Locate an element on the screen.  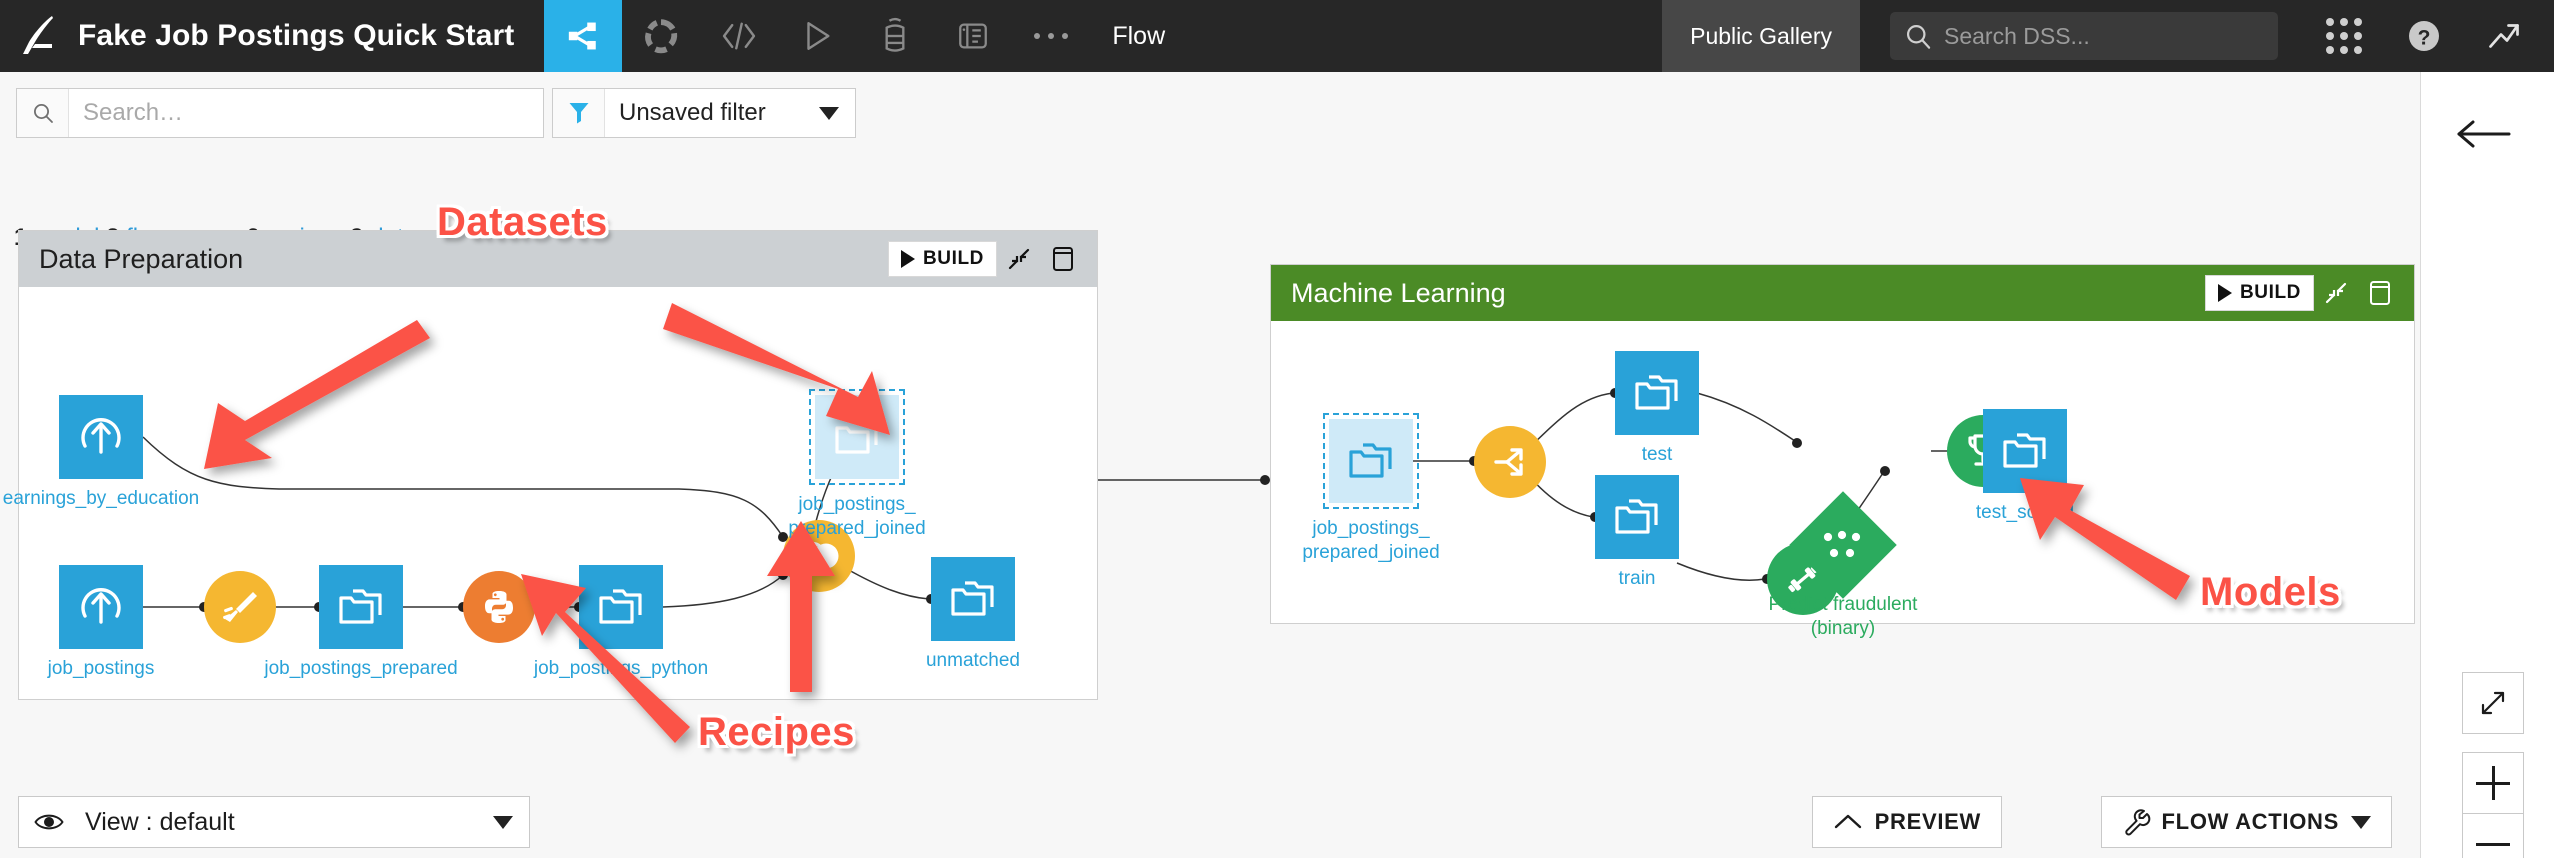
flow-node-job-postings: job_postings is located at coordinates (101, 622).